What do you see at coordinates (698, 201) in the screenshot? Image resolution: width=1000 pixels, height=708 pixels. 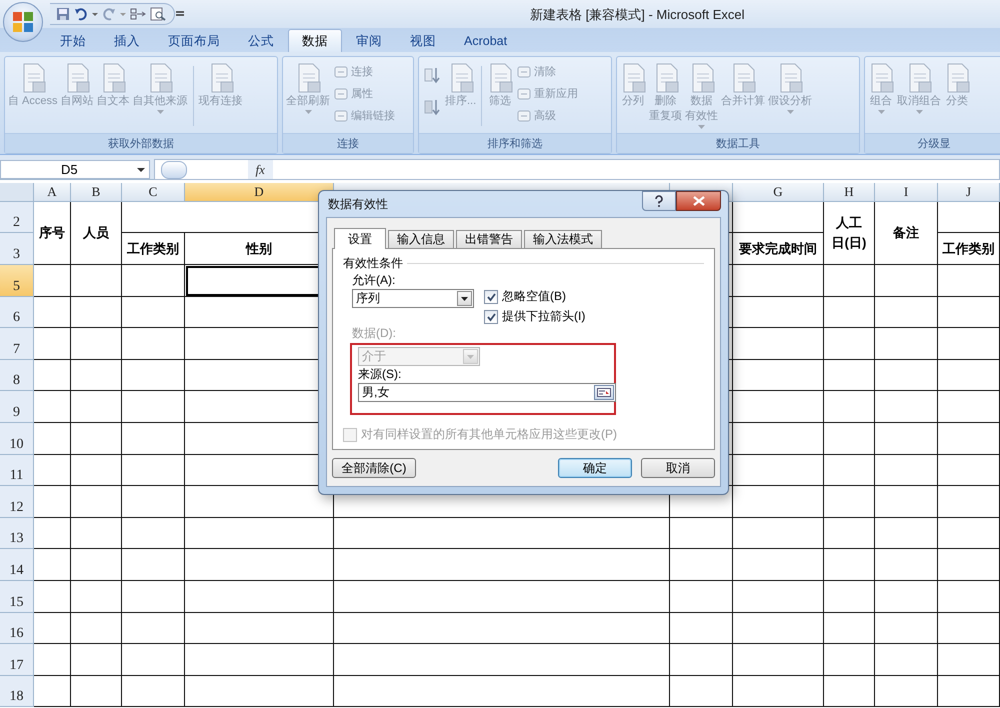 I see `close-button` at bounding box center [698, 201].